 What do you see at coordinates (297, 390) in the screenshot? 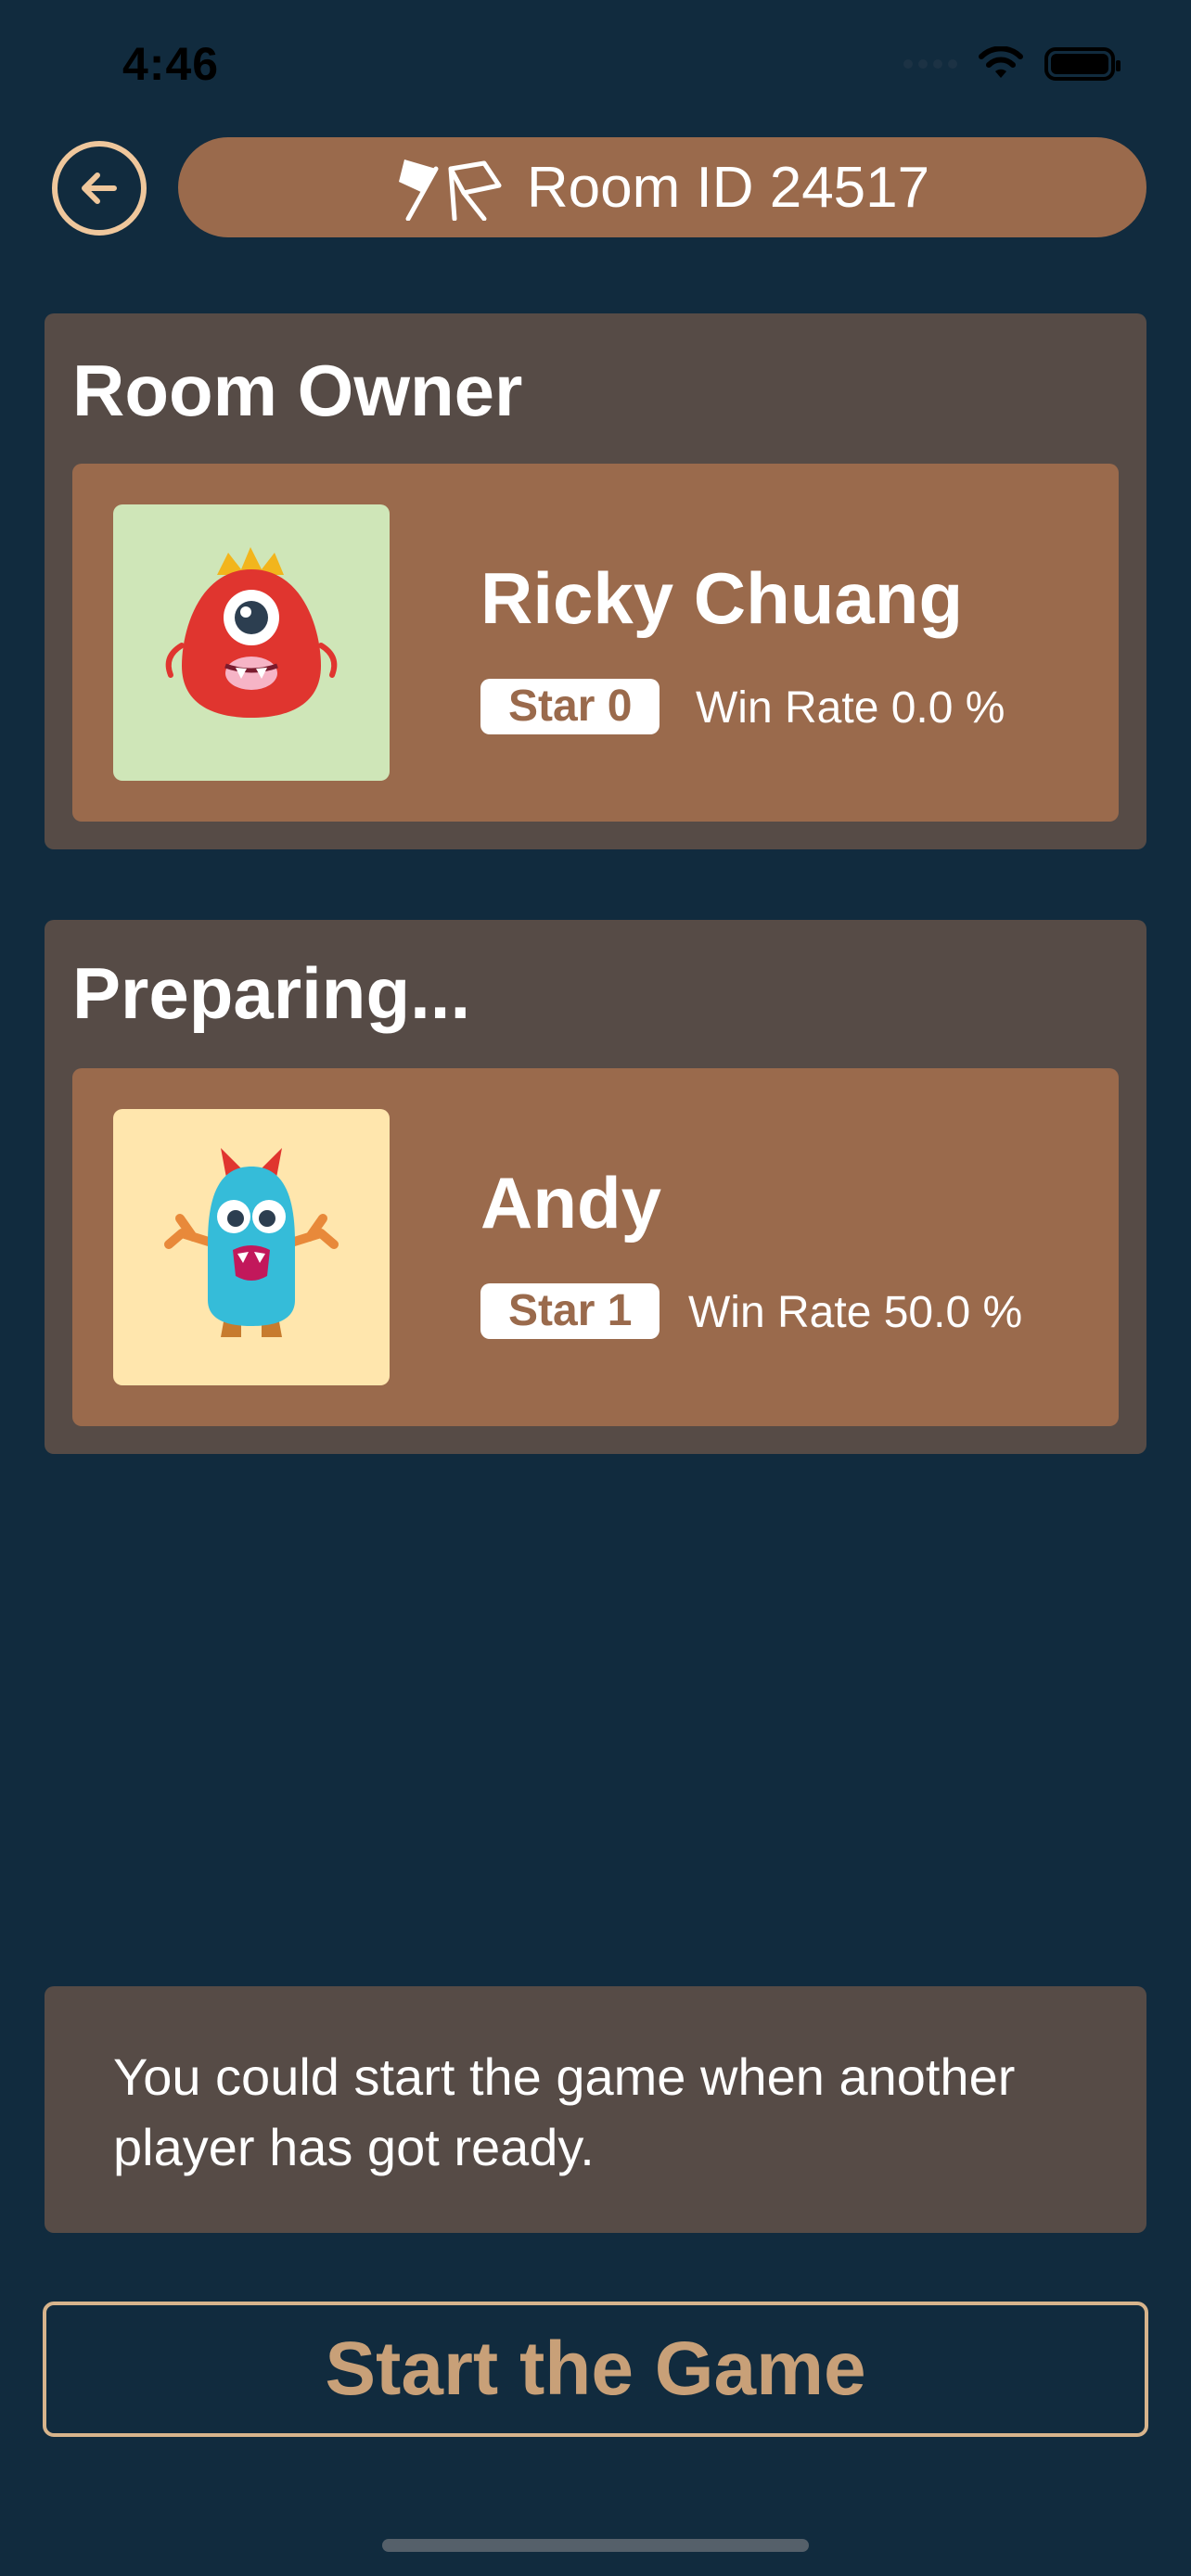
I see `section-title: Room Owner` at bounding box center [297, 390].